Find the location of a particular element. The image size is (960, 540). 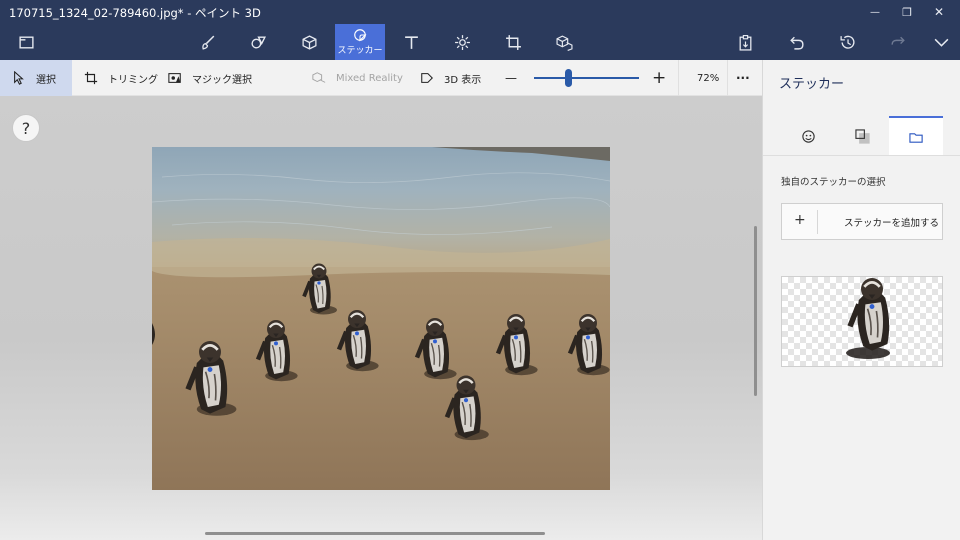

sticker-tool-button: ステッカー is located at coordinates (360, 42).